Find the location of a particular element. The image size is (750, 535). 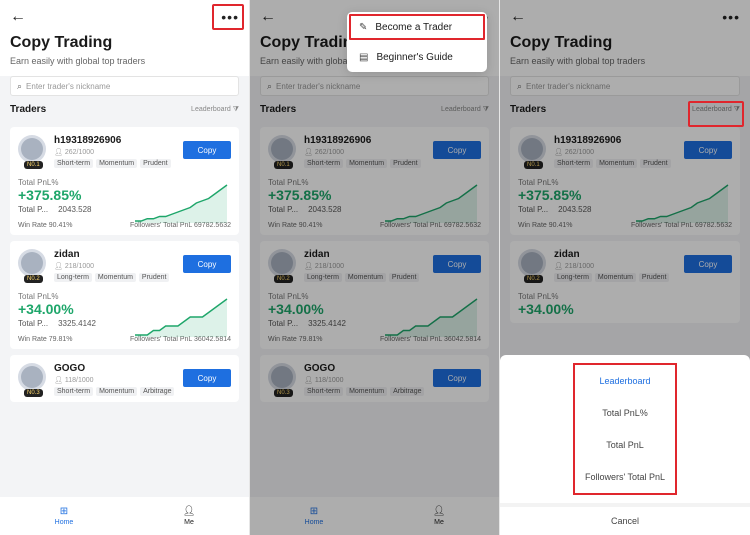

win-rate-value: 90.41% is located at coordinates (60, 225).